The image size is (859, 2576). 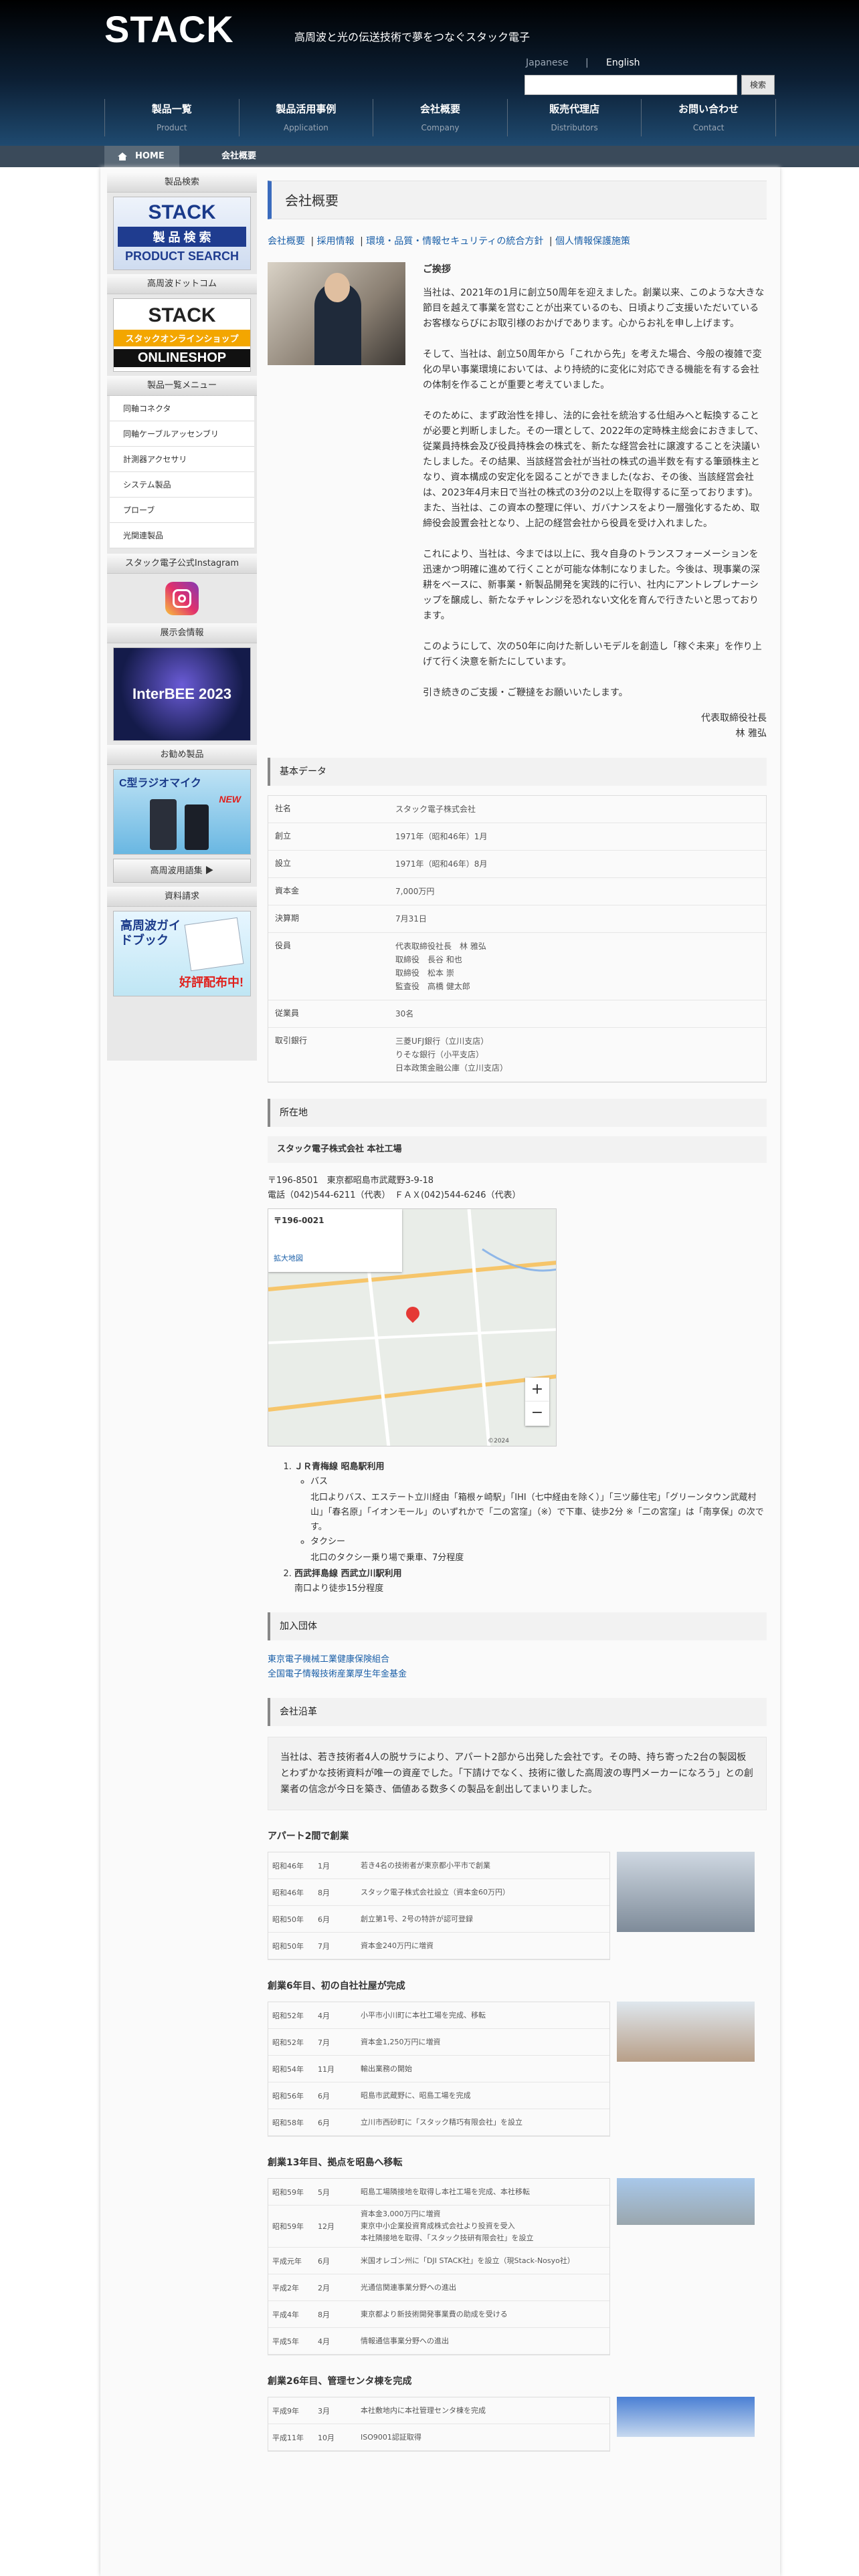 What do you see at coordinates (518, 1674) in the screenshot?
I see `org-link: 全国電子情報技術産業厚生年金基金` at bounding box center [518, 1674].